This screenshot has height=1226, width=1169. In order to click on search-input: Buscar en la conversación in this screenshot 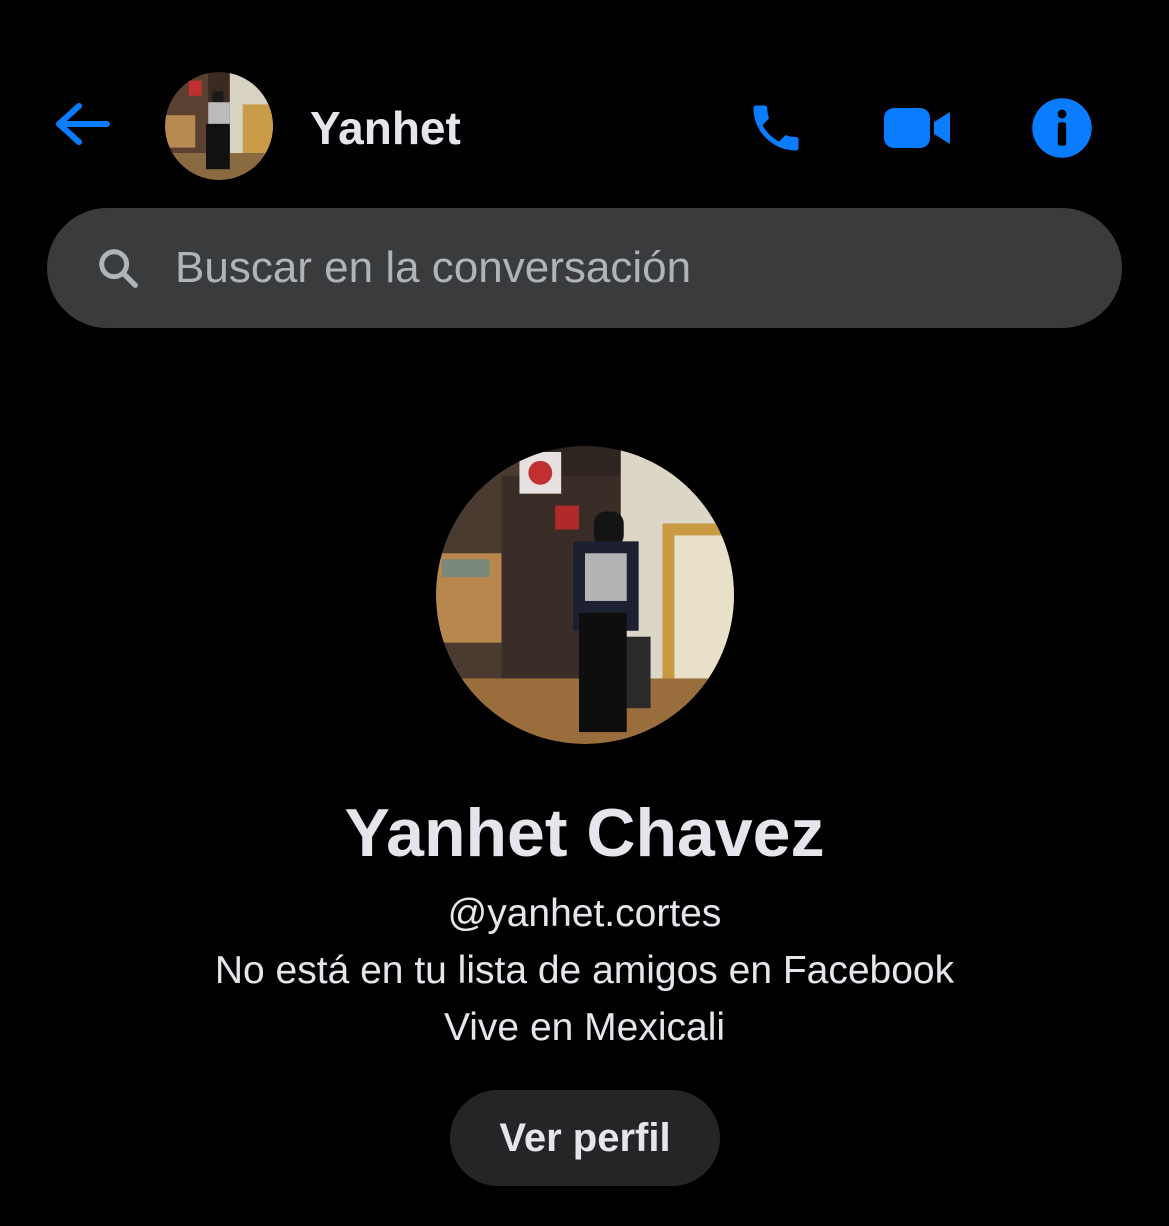, I will do `click(584, 268)`.